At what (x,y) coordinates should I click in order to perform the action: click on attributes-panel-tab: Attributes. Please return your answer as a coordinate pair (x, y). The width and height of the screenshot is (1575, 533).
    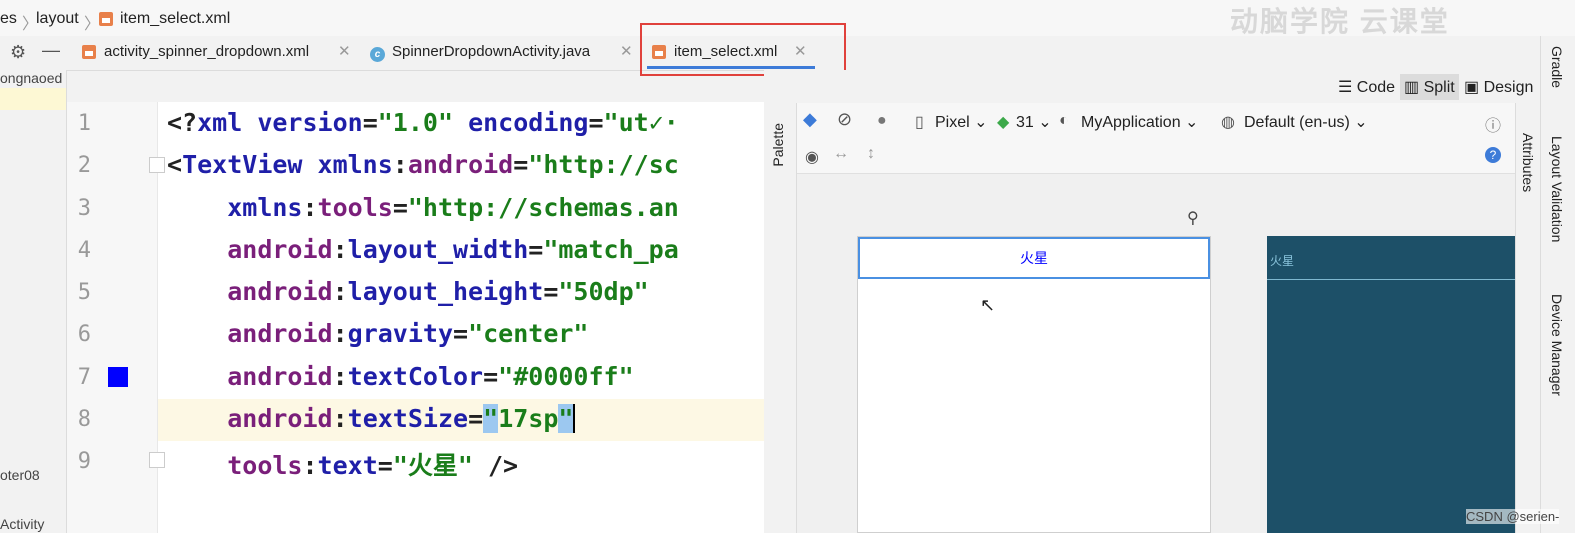
    Looking at the image, I should click on (1527, 318).